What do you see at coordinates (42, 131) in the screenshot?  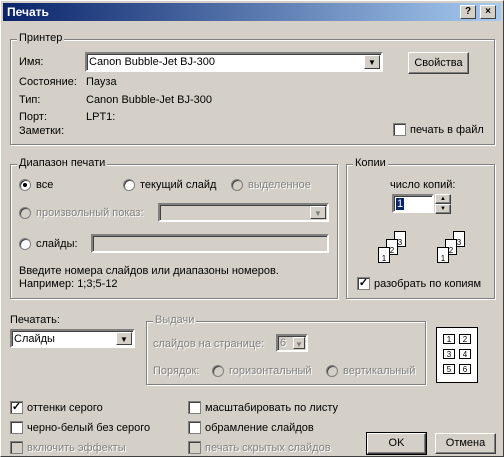 I see `comment-label: Заметки:` at bounding box center [42, 131].